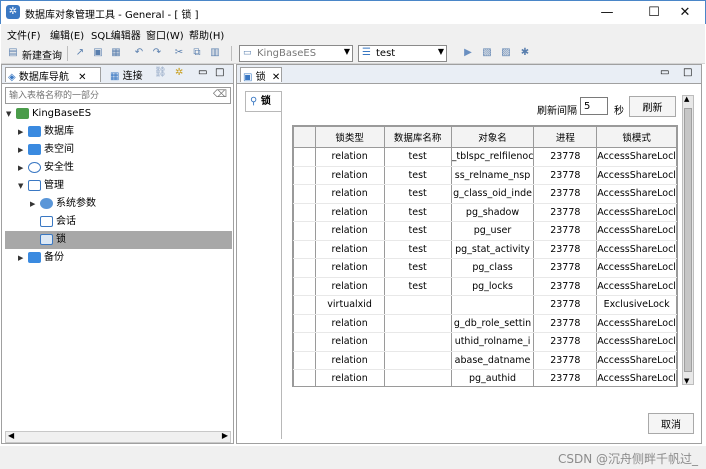  What do you see at coordinates (686, 381) in the screenshot?
I see `scroll-down-icon: ▼` at bounding box center [686, 381].